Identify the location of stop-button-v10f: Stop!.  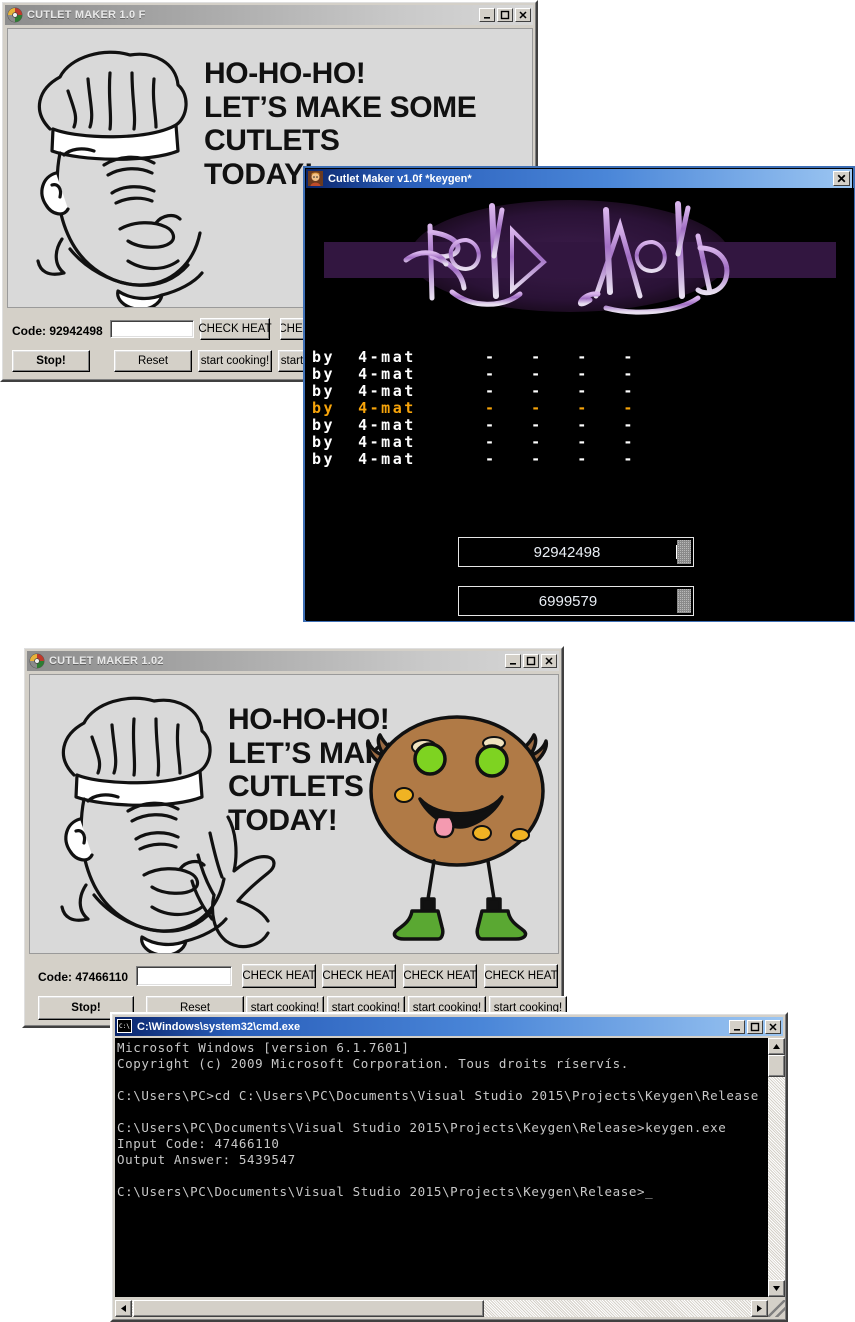
(51, 361).